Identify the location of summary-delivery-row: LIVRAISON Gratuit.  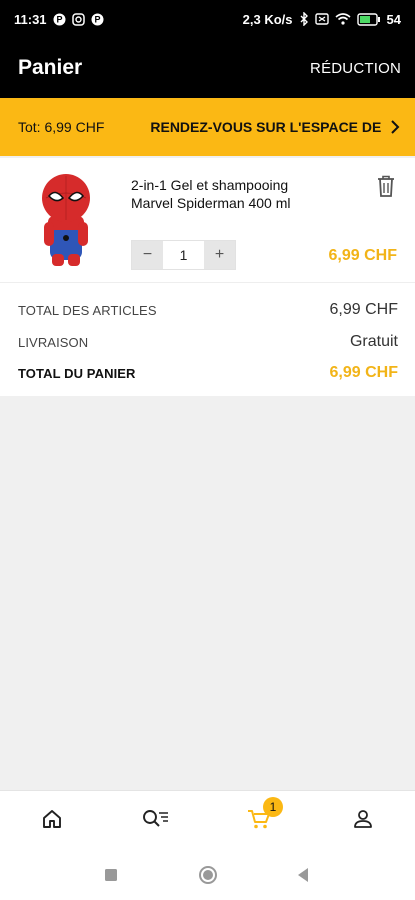
(208, 342).